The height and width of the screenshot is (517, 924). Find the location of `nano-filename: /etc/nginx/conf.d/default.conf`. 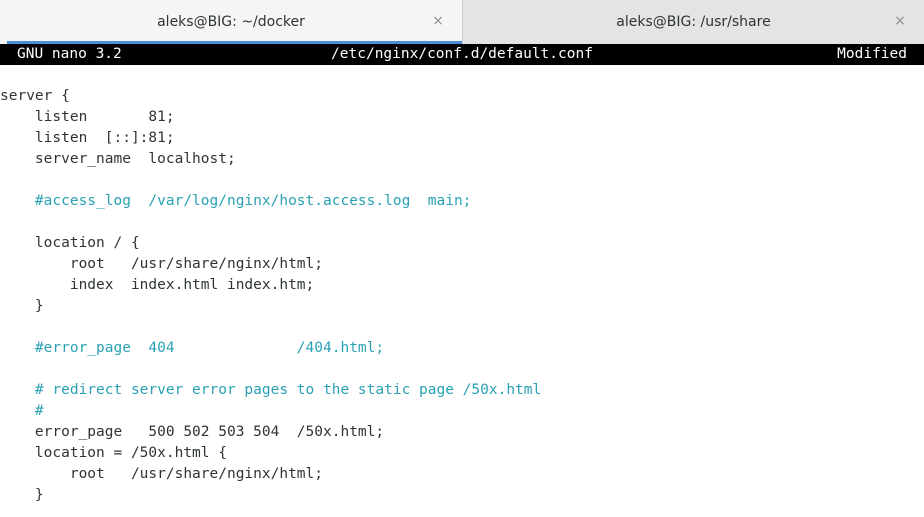

nano-filename: /etc/nginx/conf.d/default.conf is located at coordinates (462, 54).